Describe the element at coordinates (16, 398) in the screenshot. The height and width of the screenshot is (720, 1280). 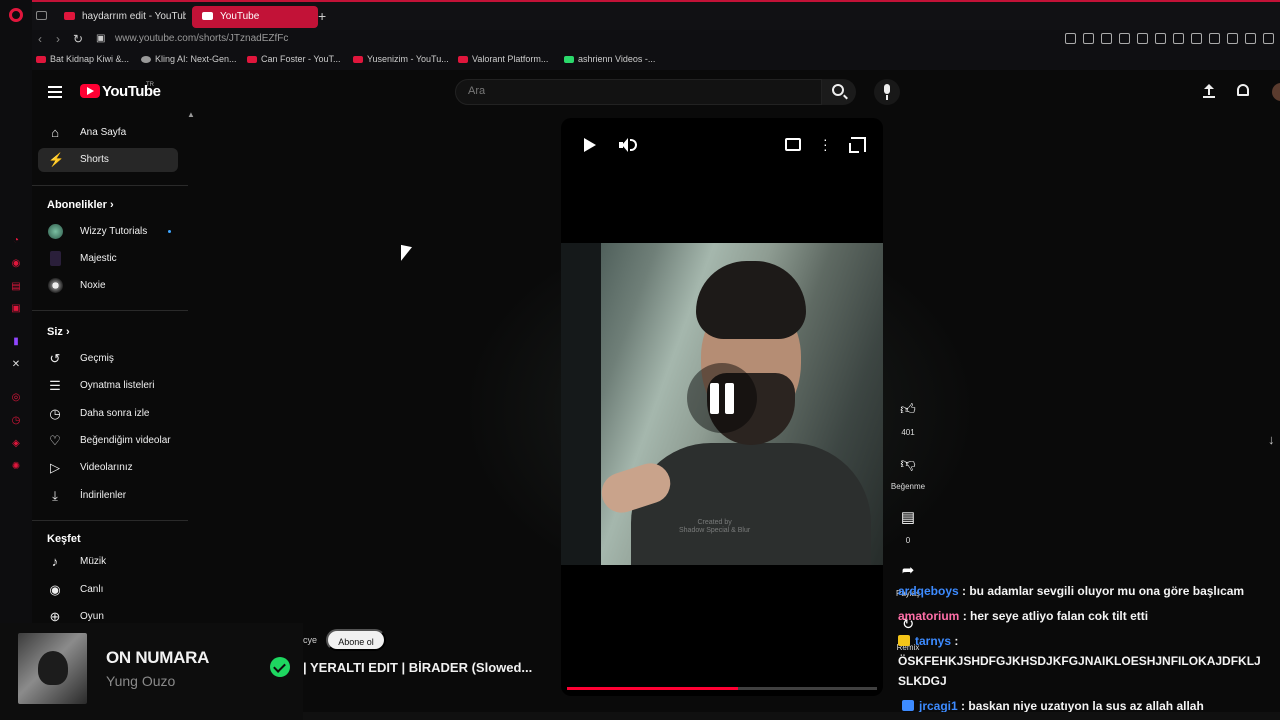
I see `player-icon: ◎` at that location.